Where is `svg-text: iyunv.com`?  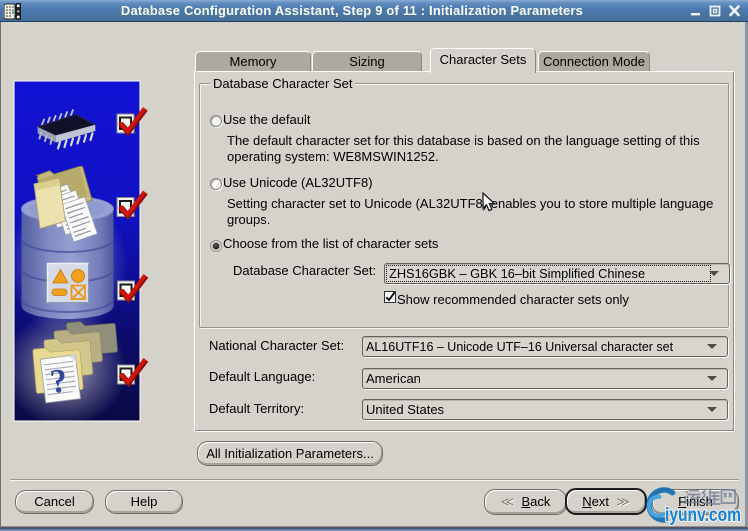 svg-text: iyunv.com is located at coordinates (703, 515).